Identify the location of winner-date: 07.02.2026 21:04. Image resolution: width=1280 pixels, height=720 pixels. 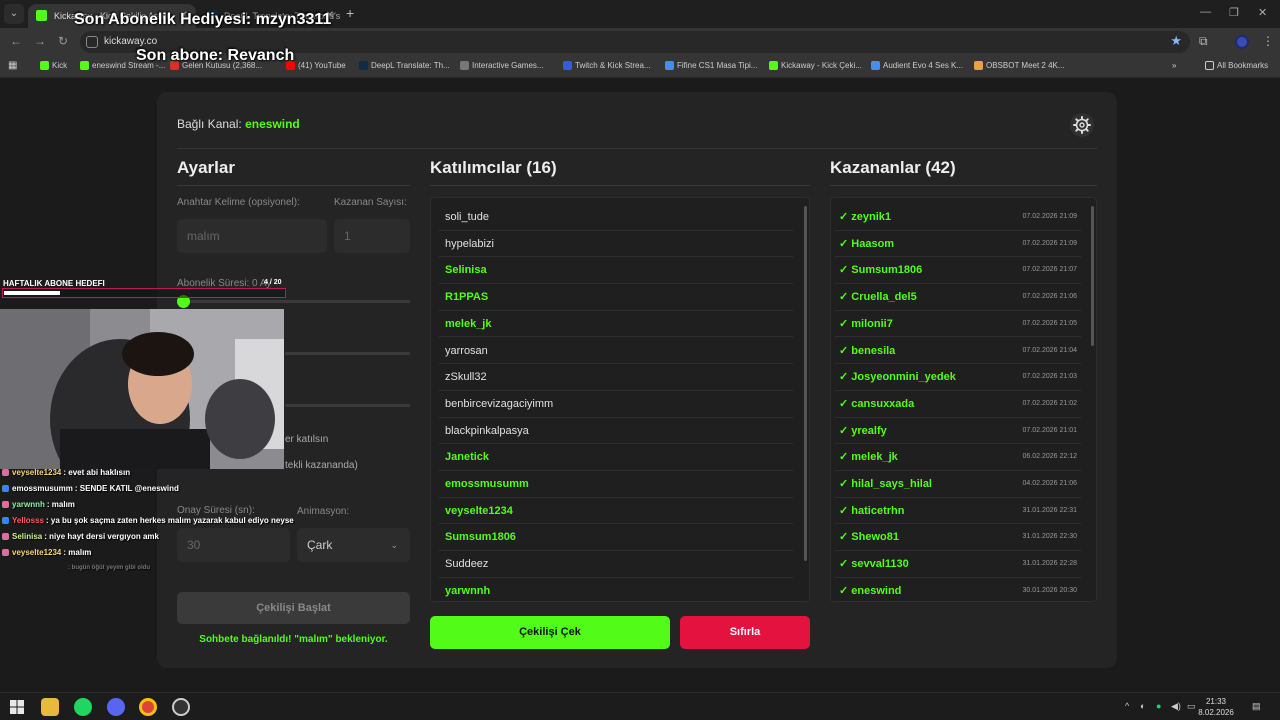
(1050, 350).